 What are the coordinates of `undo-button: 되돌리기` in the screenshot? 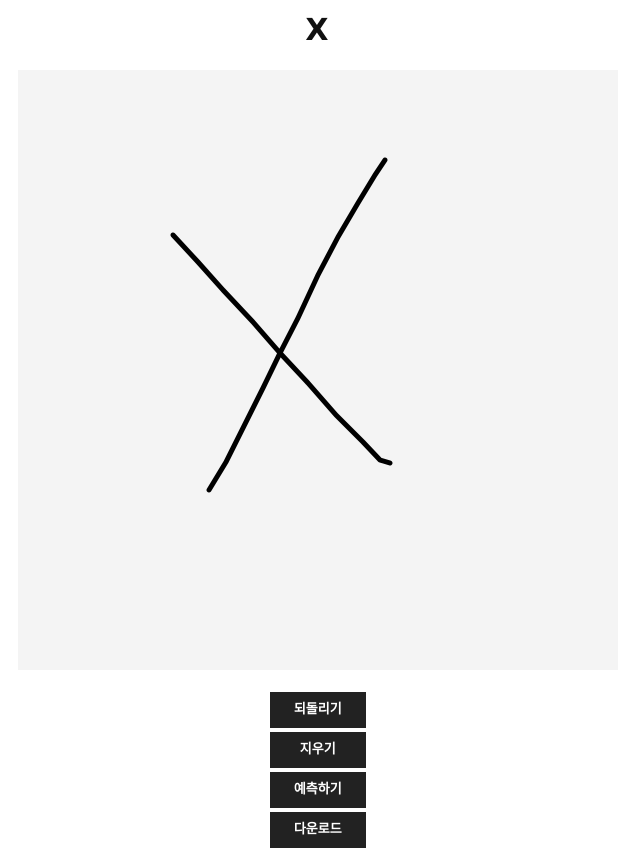 It's located at (318, 710).